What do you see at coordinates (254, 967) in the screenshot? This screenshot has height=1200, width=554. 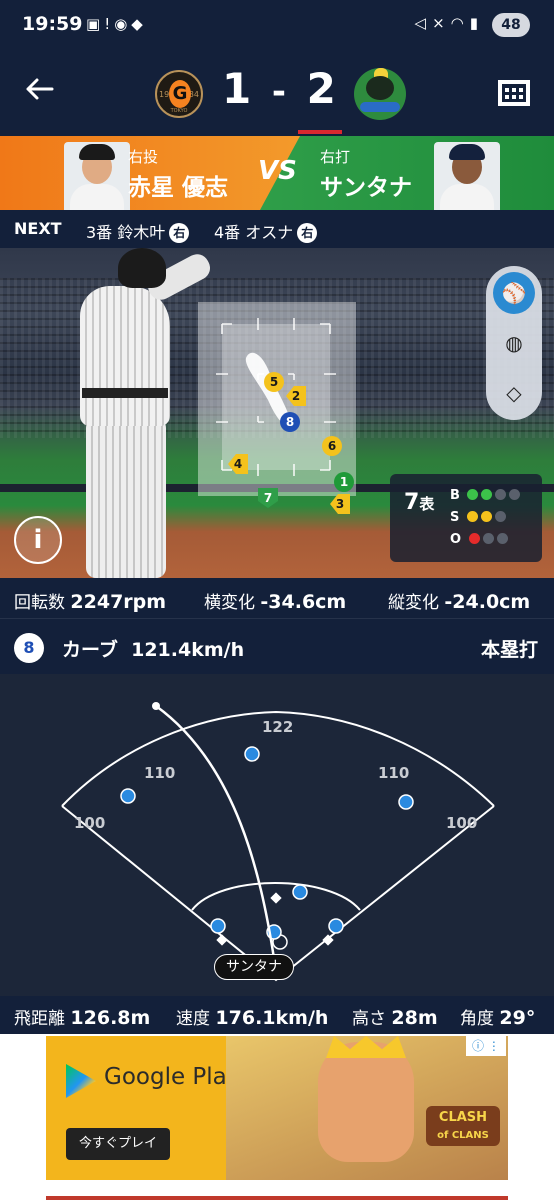 I see `batter-tag: サンタナ` at bounding box center [254, 967].